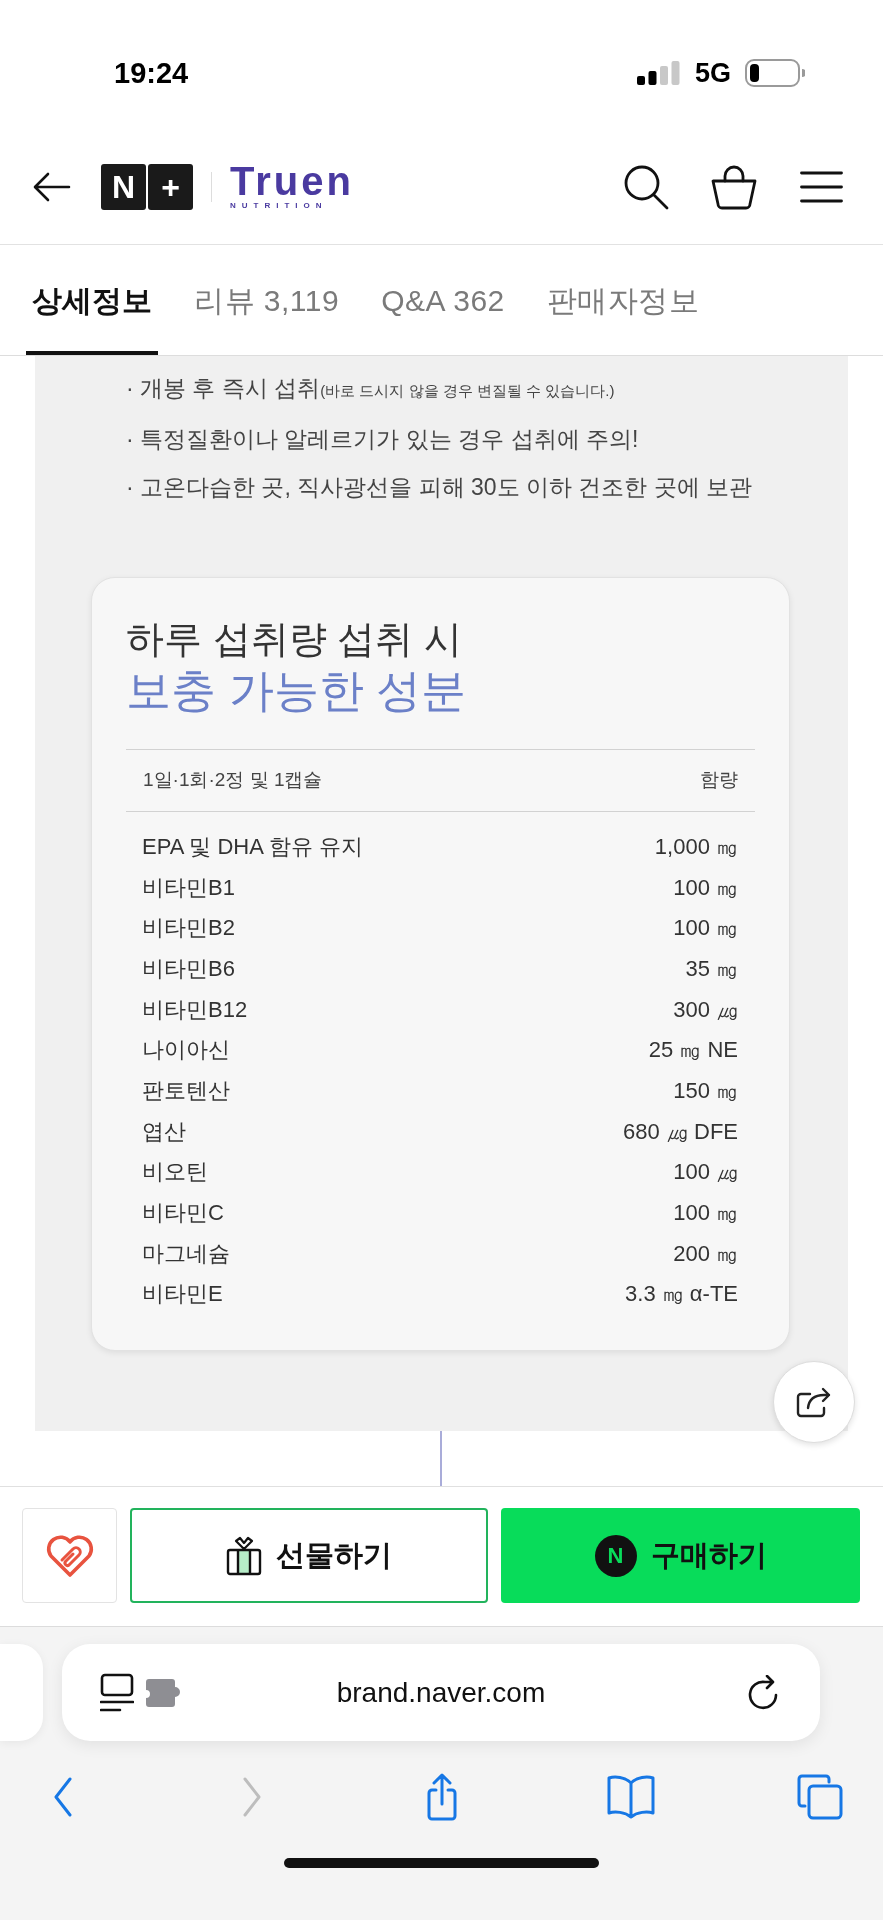 The width and height of the screenshot is (883, 1920). I want to click on nutrient-amount: 200 ㎎, so click(705, 1253).